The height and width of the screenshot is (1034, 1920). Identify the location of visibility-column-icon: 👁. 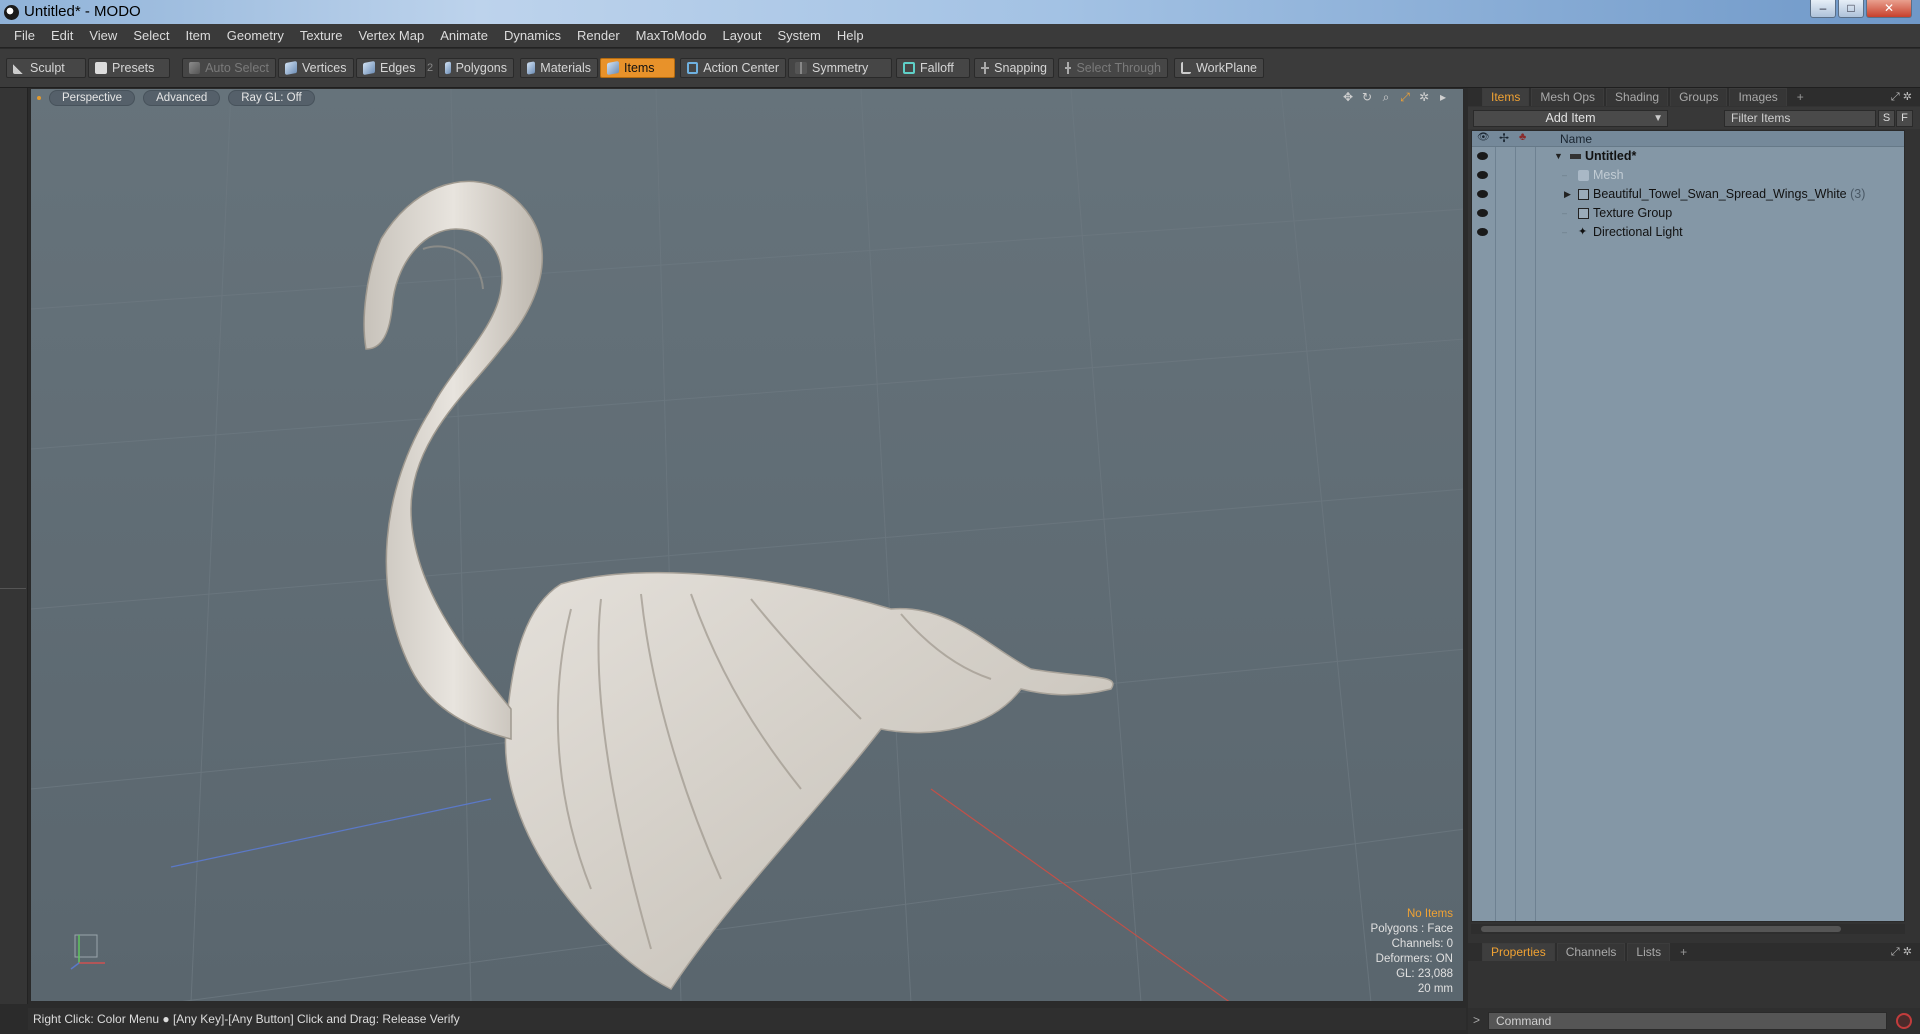
(1483, 137).